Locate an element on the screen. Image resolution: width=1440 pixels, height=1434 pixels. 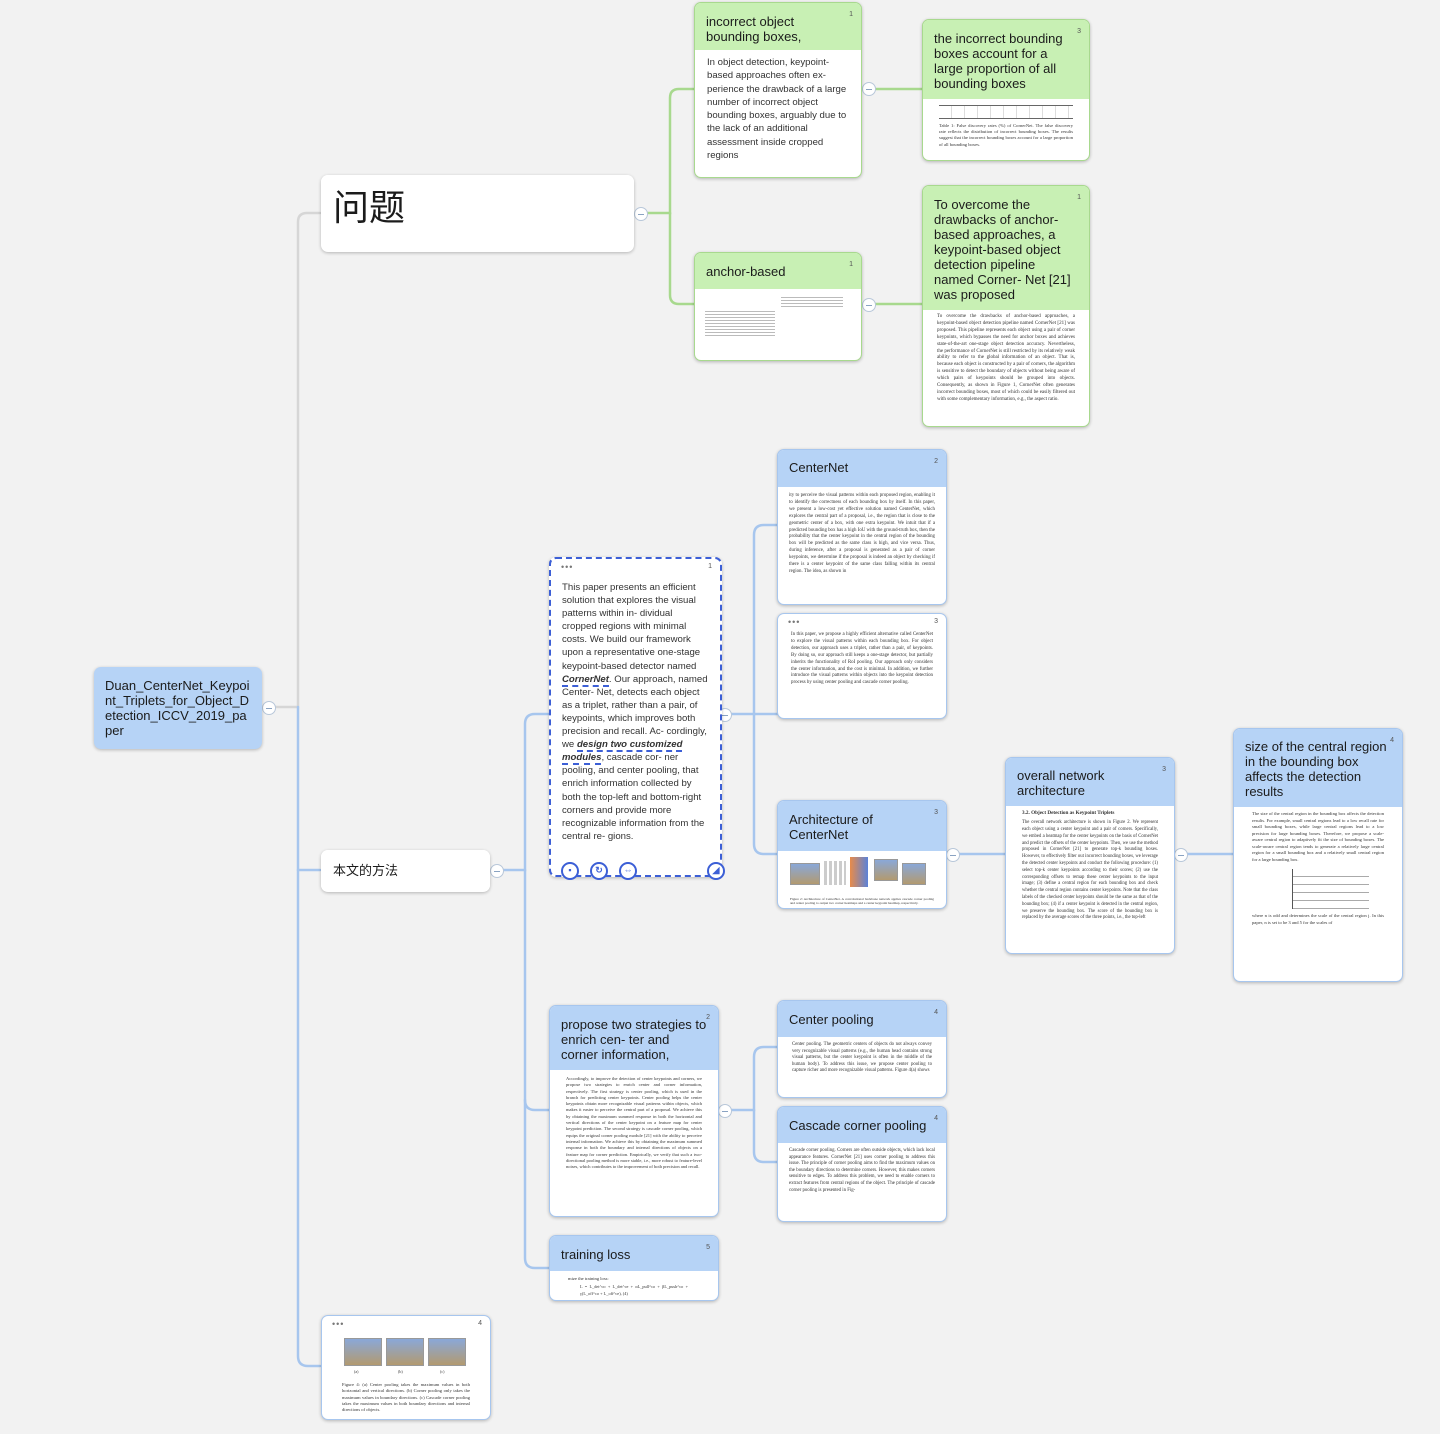
node-title: CenterNet is located at coordinates (819, 467).